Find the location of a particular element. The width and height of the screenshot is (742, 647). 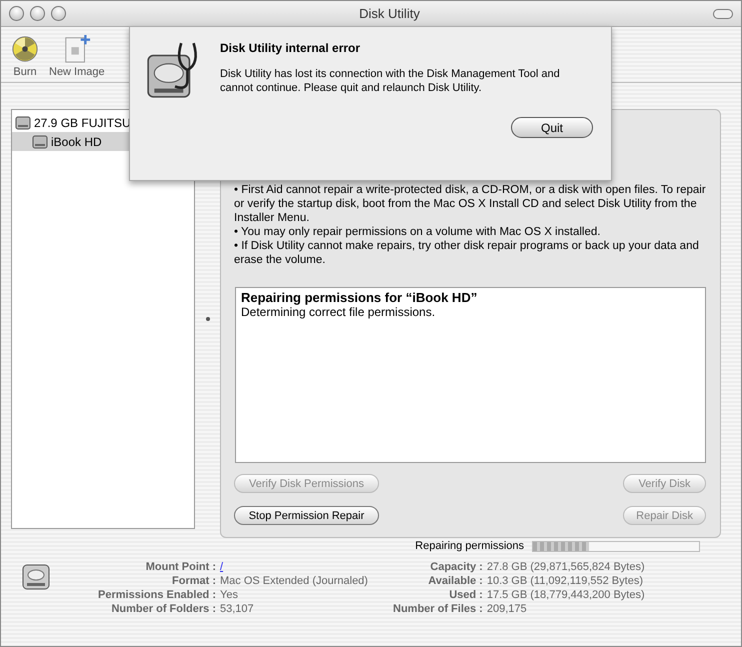

info-label: Capacity : is located at coordinates (456, 567).